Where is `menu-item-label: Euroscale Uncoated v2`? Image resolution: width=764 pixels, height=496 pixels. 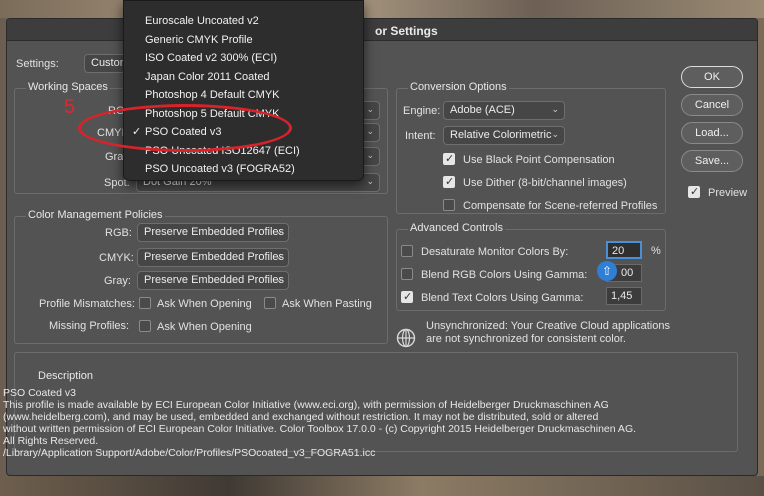
menu-item-label: Euroscale Uncoated v2 is located at coordinates (202, 21).